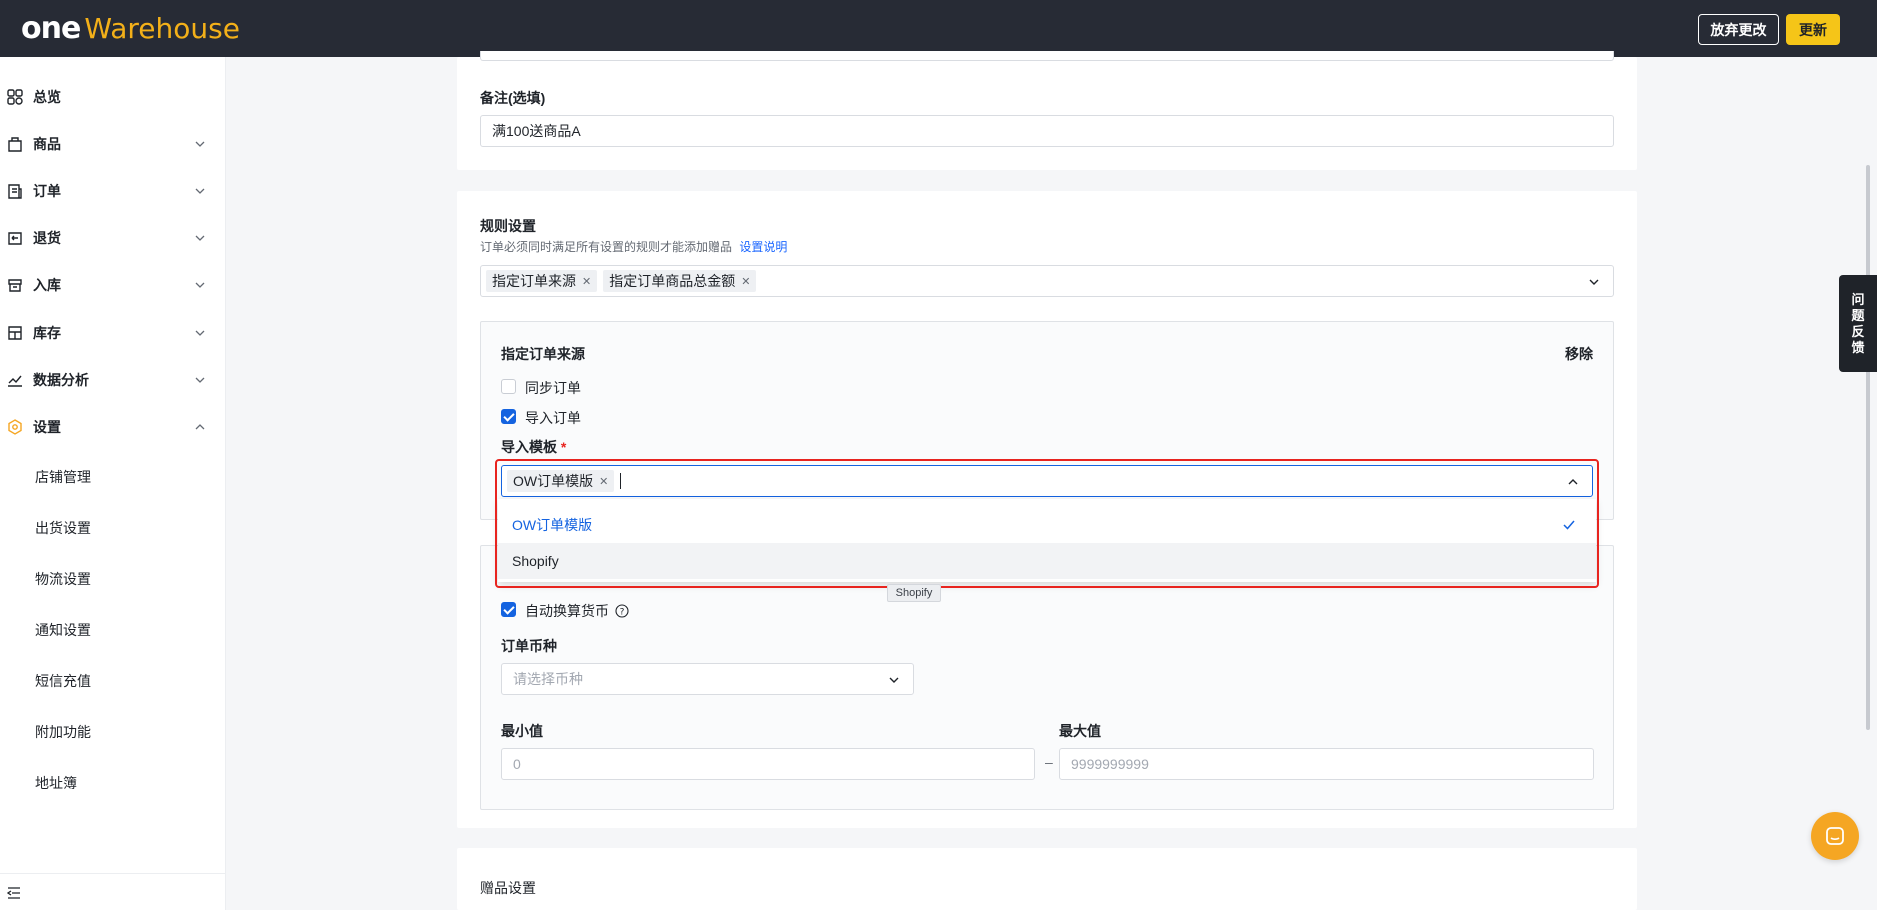 This screenshot has width=1877, height=910. Describe the element at coordinates (548, 679) in the screenshot. I see `currency-placeholder: 请选择币种` at that location.